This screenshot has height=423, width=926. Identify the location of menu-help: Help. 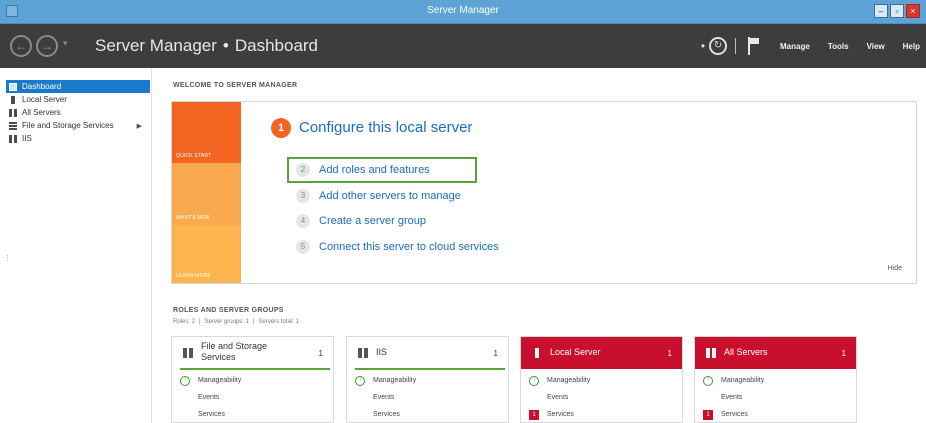
(911, 46).